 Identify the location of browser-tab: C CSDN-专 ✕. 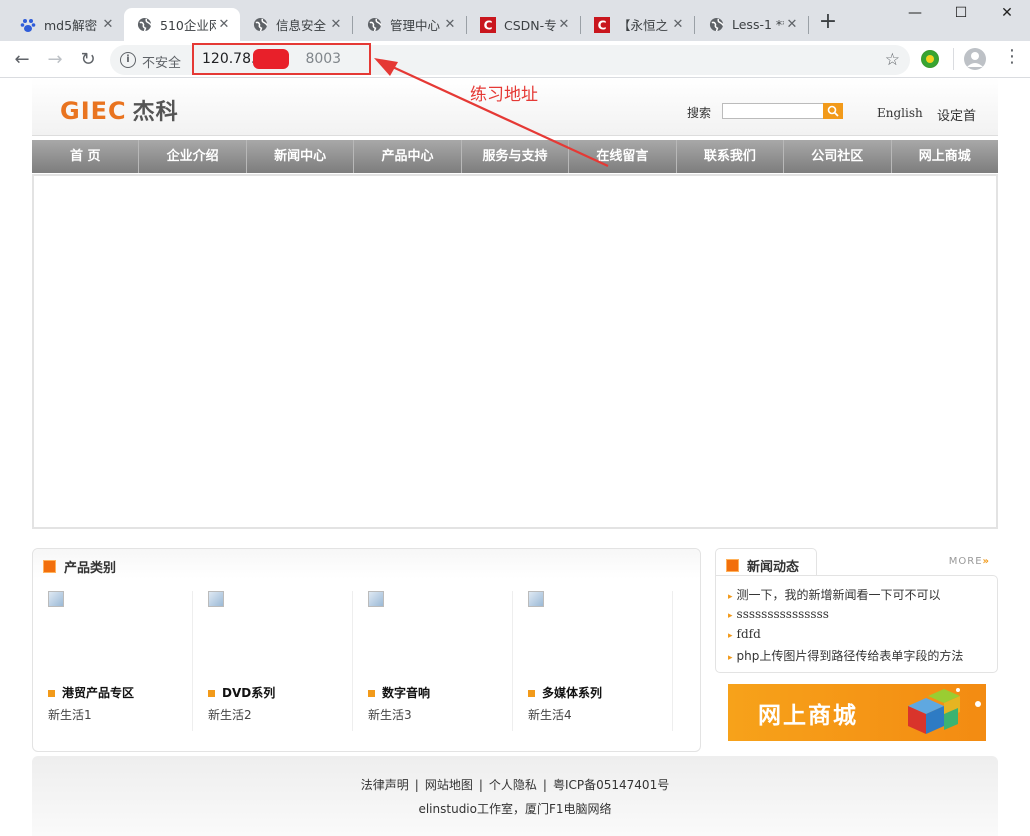
(524, 24).